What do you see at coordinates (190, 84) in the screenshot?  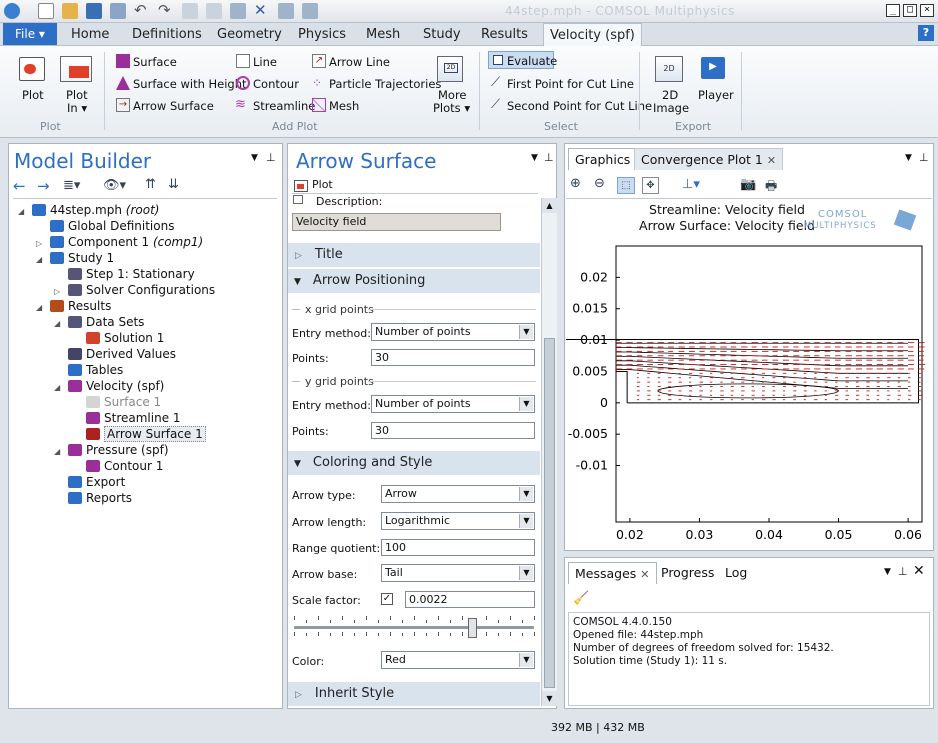 I see `surface-with-height-button: Surface with Height` at bounding box center [190, 84].